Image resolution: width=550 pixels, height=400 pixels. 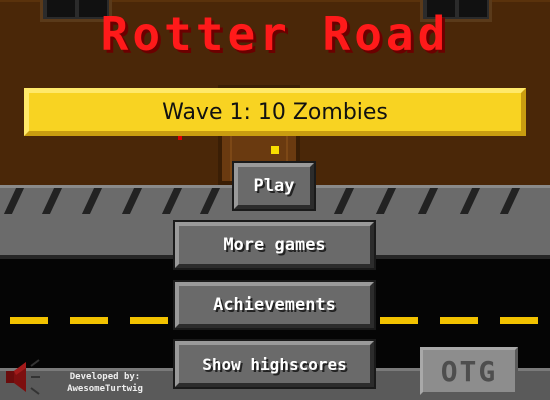 I want to click on game-title: Rotter Road, so click(x=275, y=34).